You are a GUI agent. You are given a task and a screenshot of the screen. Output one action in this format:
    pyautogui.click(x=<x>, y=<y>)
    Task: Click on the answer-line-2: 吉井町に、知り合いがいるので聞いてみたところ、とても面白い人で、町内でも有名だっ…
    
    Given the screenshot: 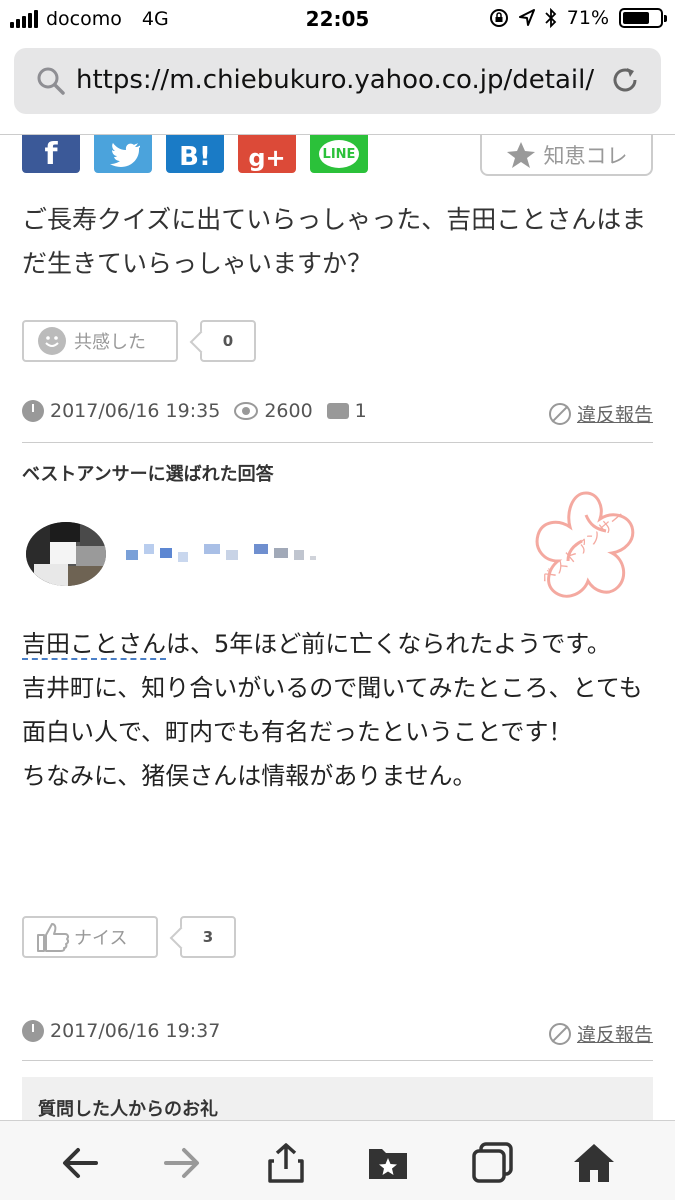 What is the action you would take?
    pyautogui.click(x=332, y=710)
    